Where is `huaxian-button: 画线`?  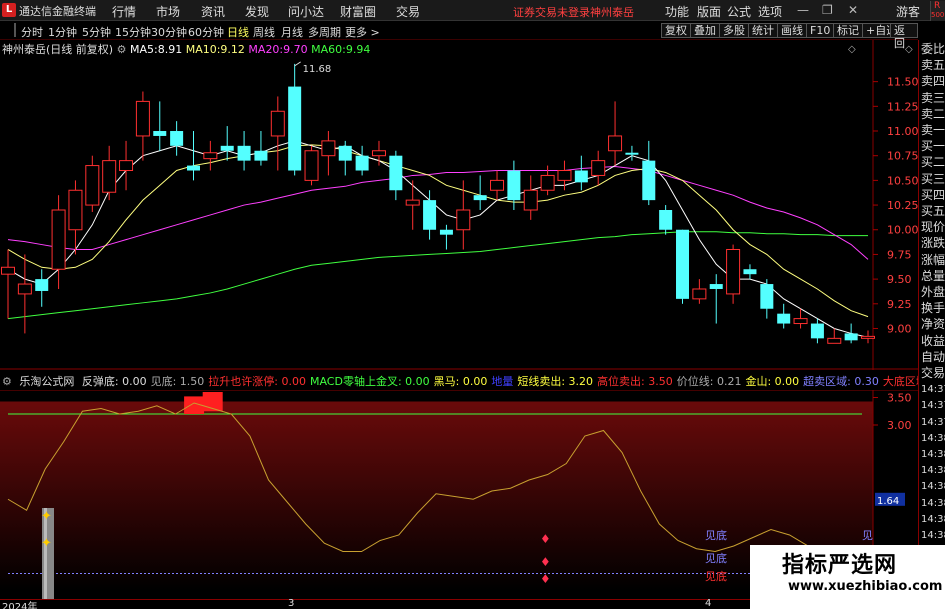
huaxian-button: 画线 is located at coordinates (792, 30).